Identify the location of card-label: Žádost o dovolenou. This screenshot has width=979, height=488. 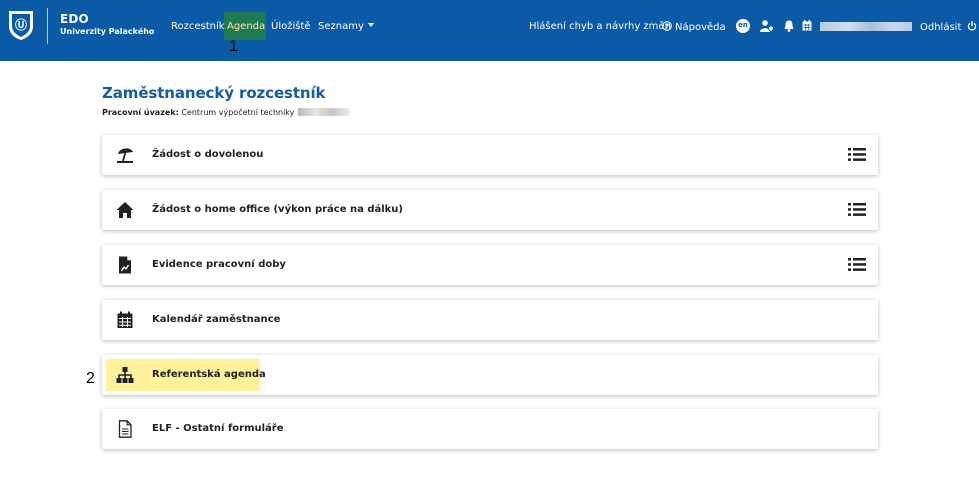
(208, 154).